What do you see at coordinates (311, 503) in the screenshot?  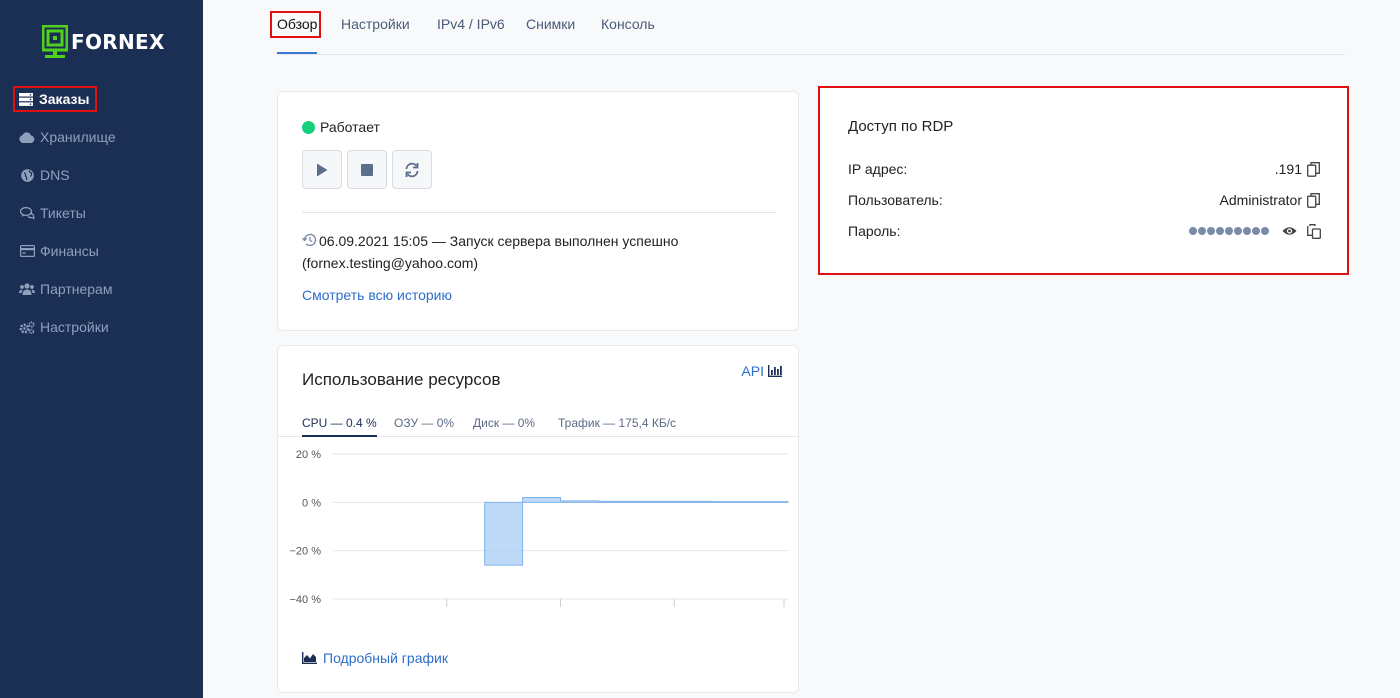 I see `y-tick-label: 0 %` at bounding box center [311, 503].